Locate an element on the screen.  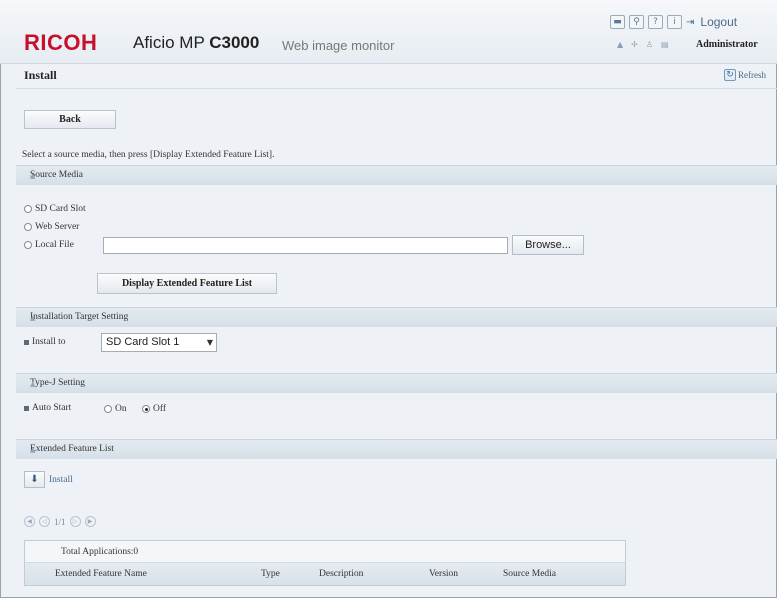
radio-label: SD Card Slot is located at coordinates (60, 209).